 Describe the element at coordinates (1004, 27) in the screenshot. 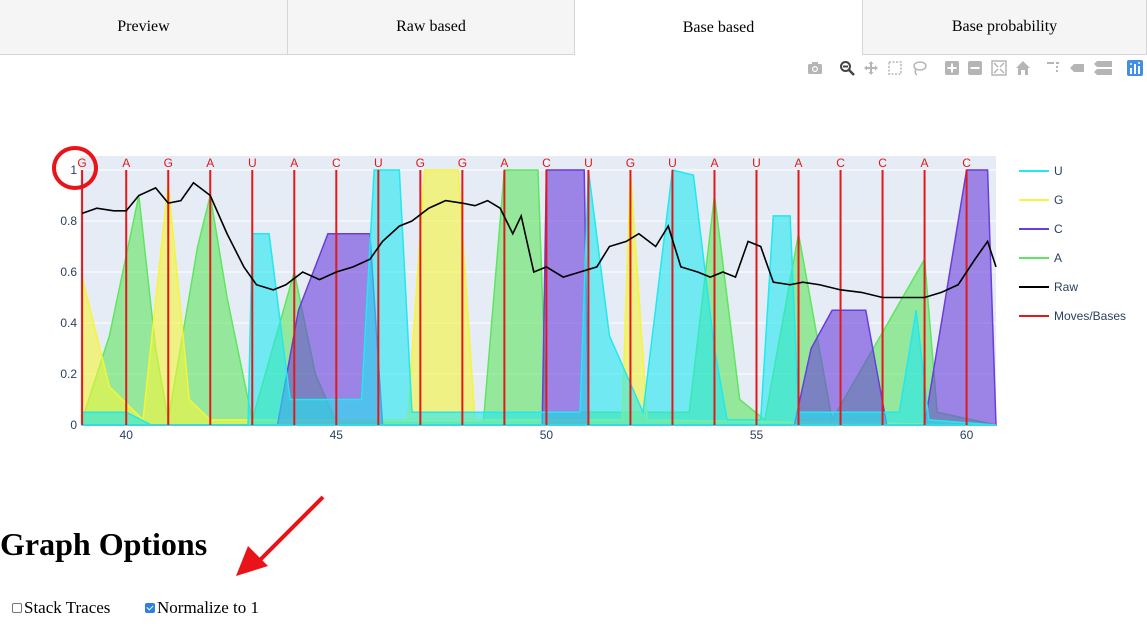

I see `tab-base-probability: Base probability` at that location.